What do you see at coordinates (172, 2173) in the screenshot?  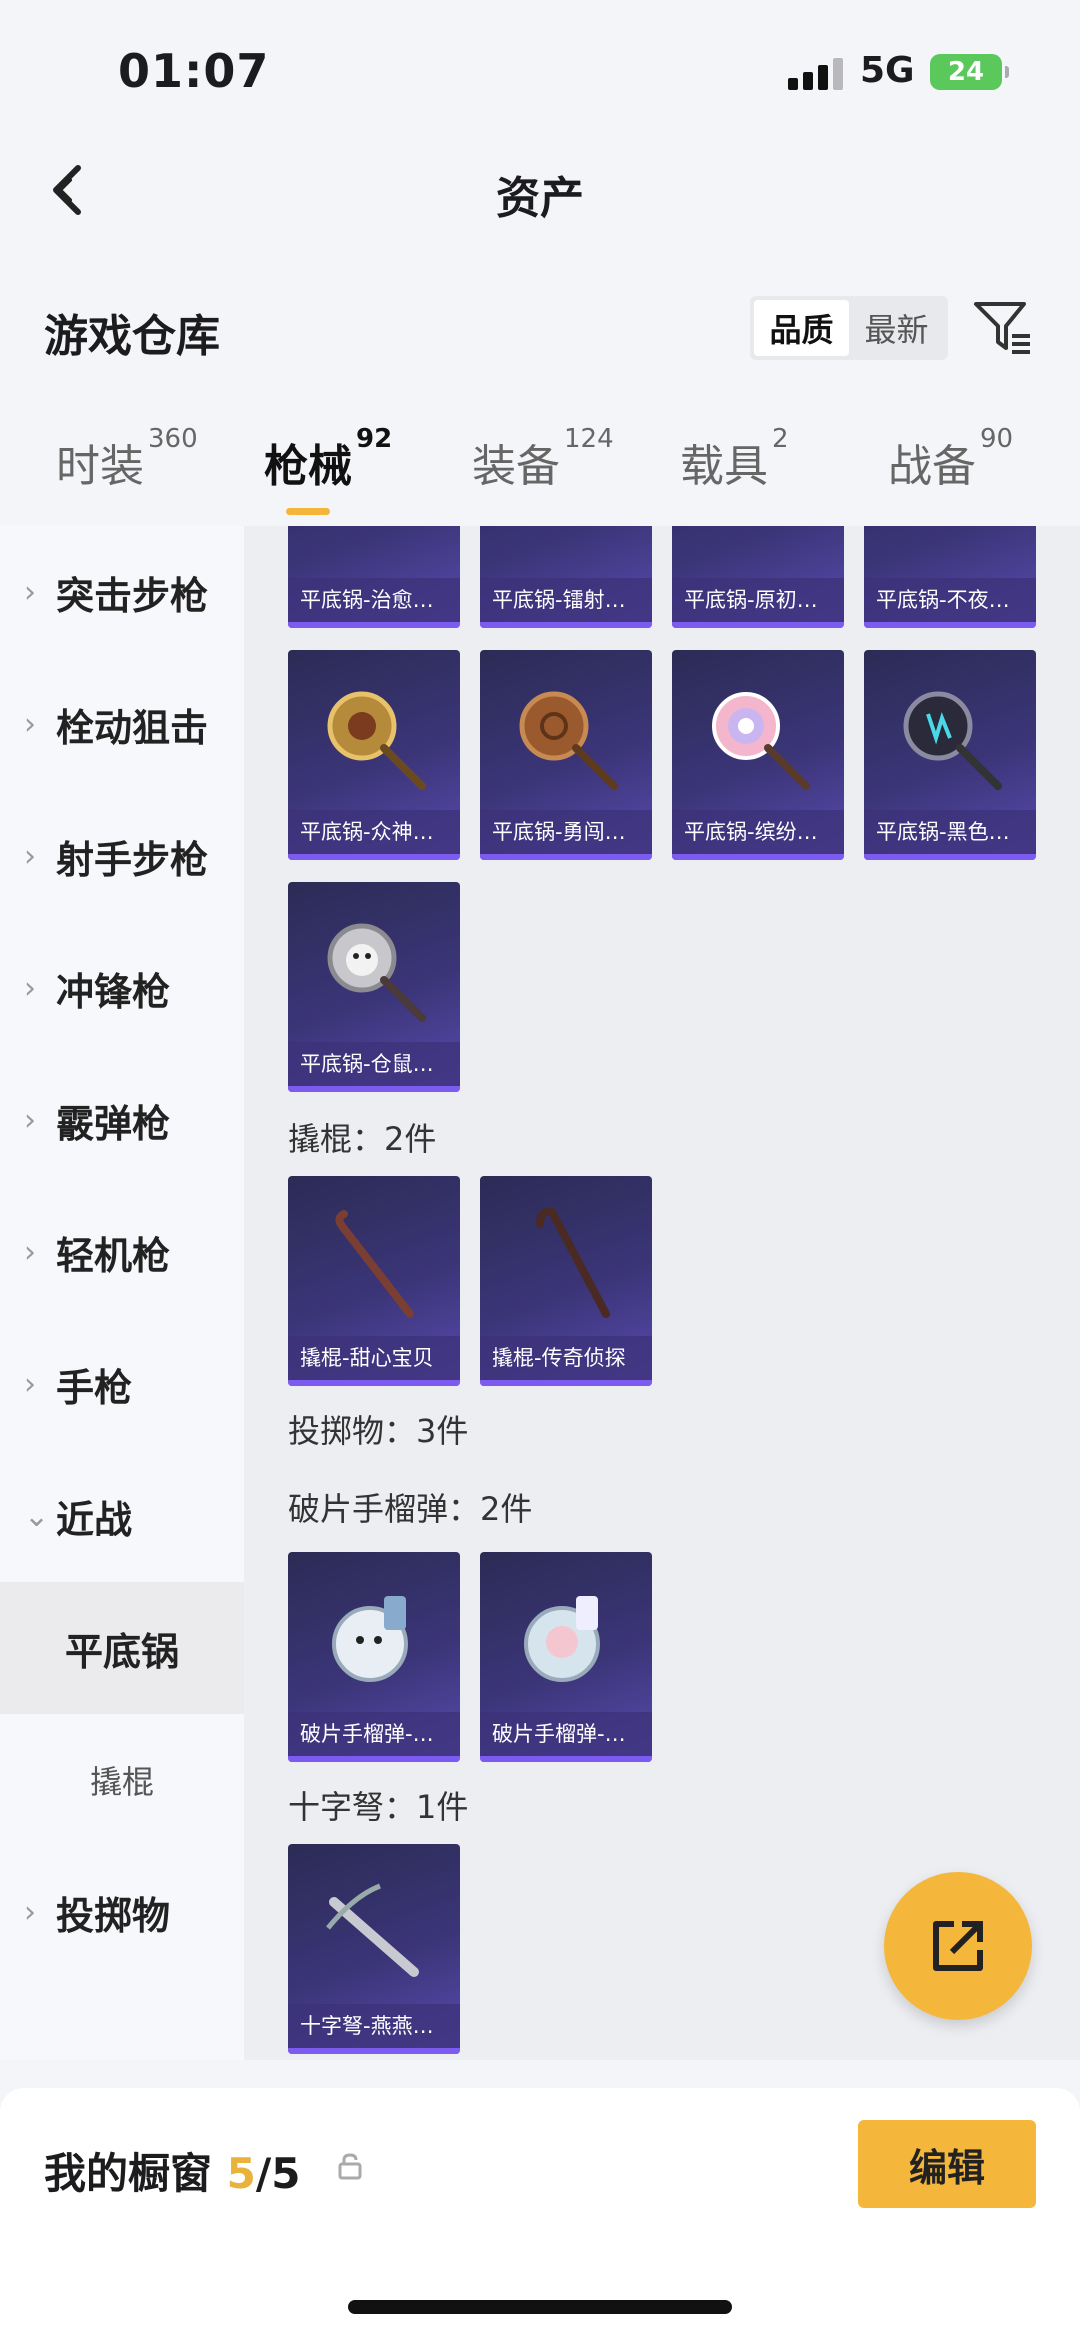 I see `showcase-label: 我的橱窗 5/5` at bounding box center [172, 2173].